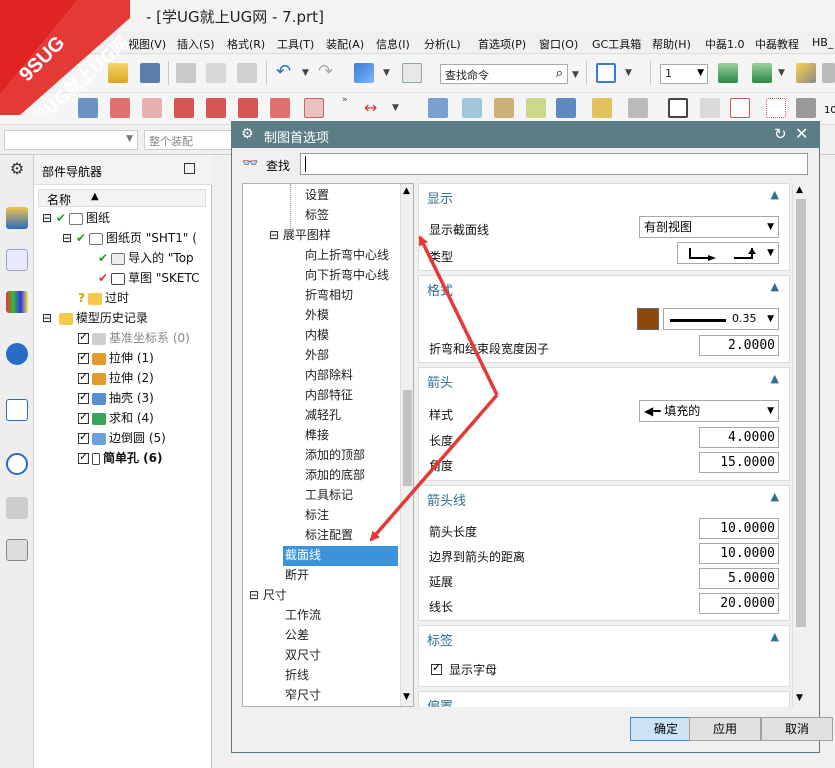  I want to click on tree-node: ✔ 导入的 "Top, so click(146, 259).